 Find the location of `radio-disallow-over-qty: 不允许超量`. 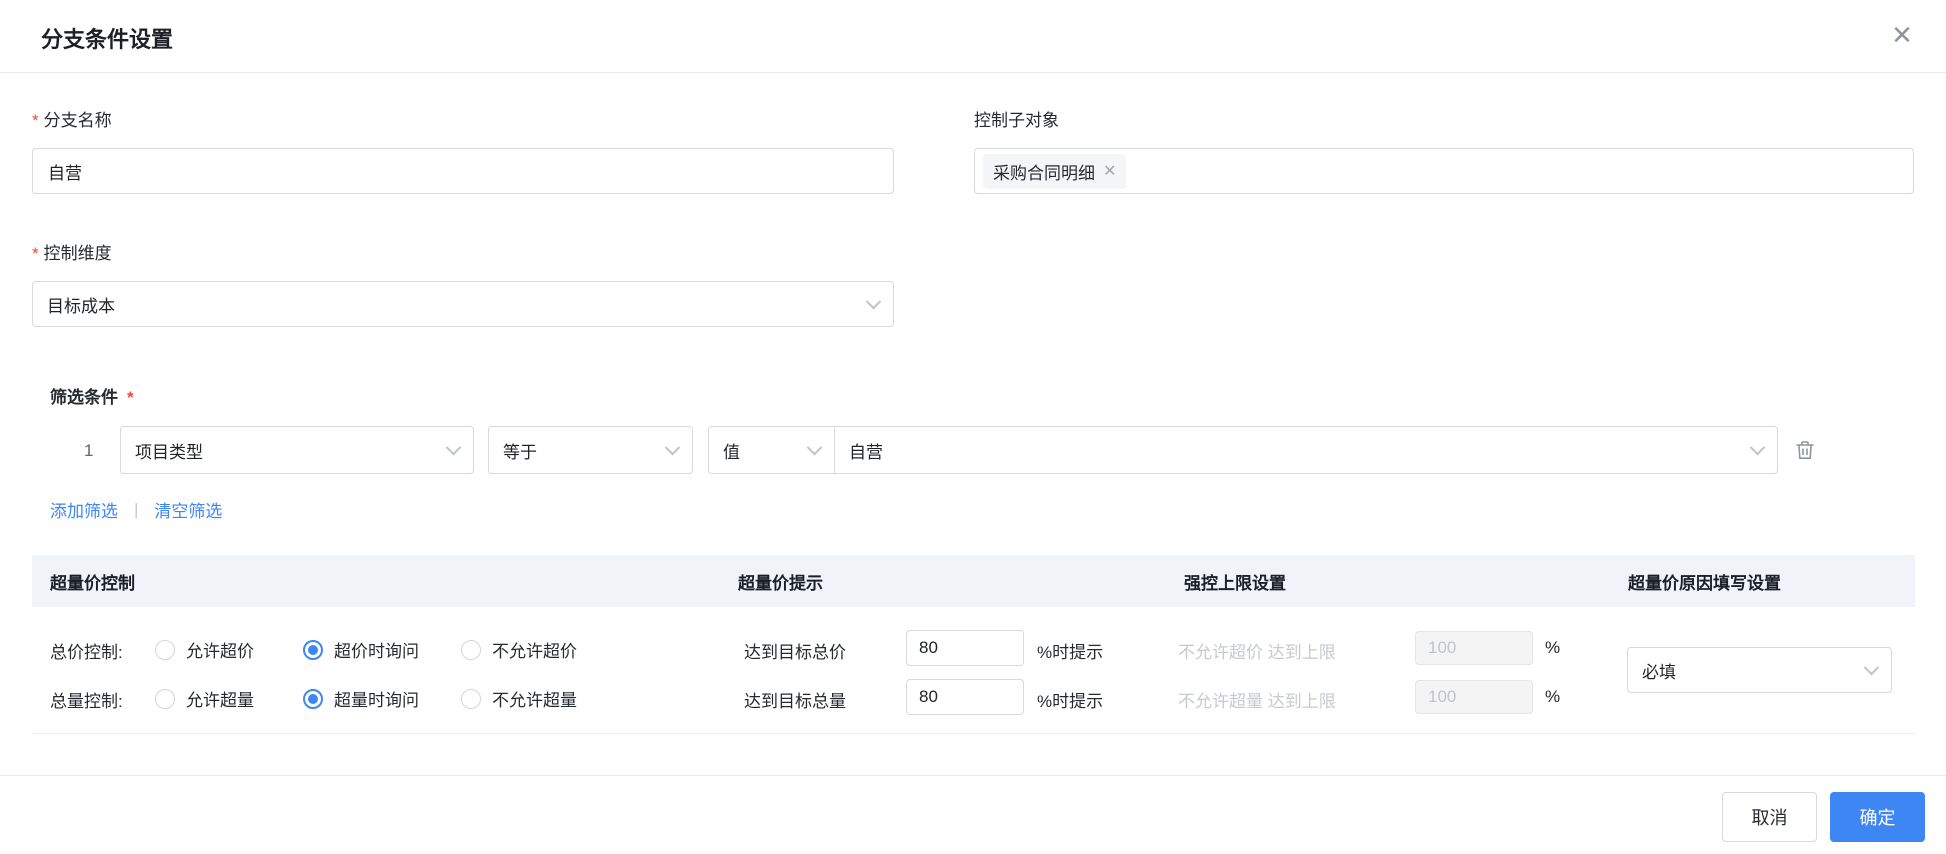

radio-disallow-over-qty: 不允许超量 is located at coordinates (519, 698).